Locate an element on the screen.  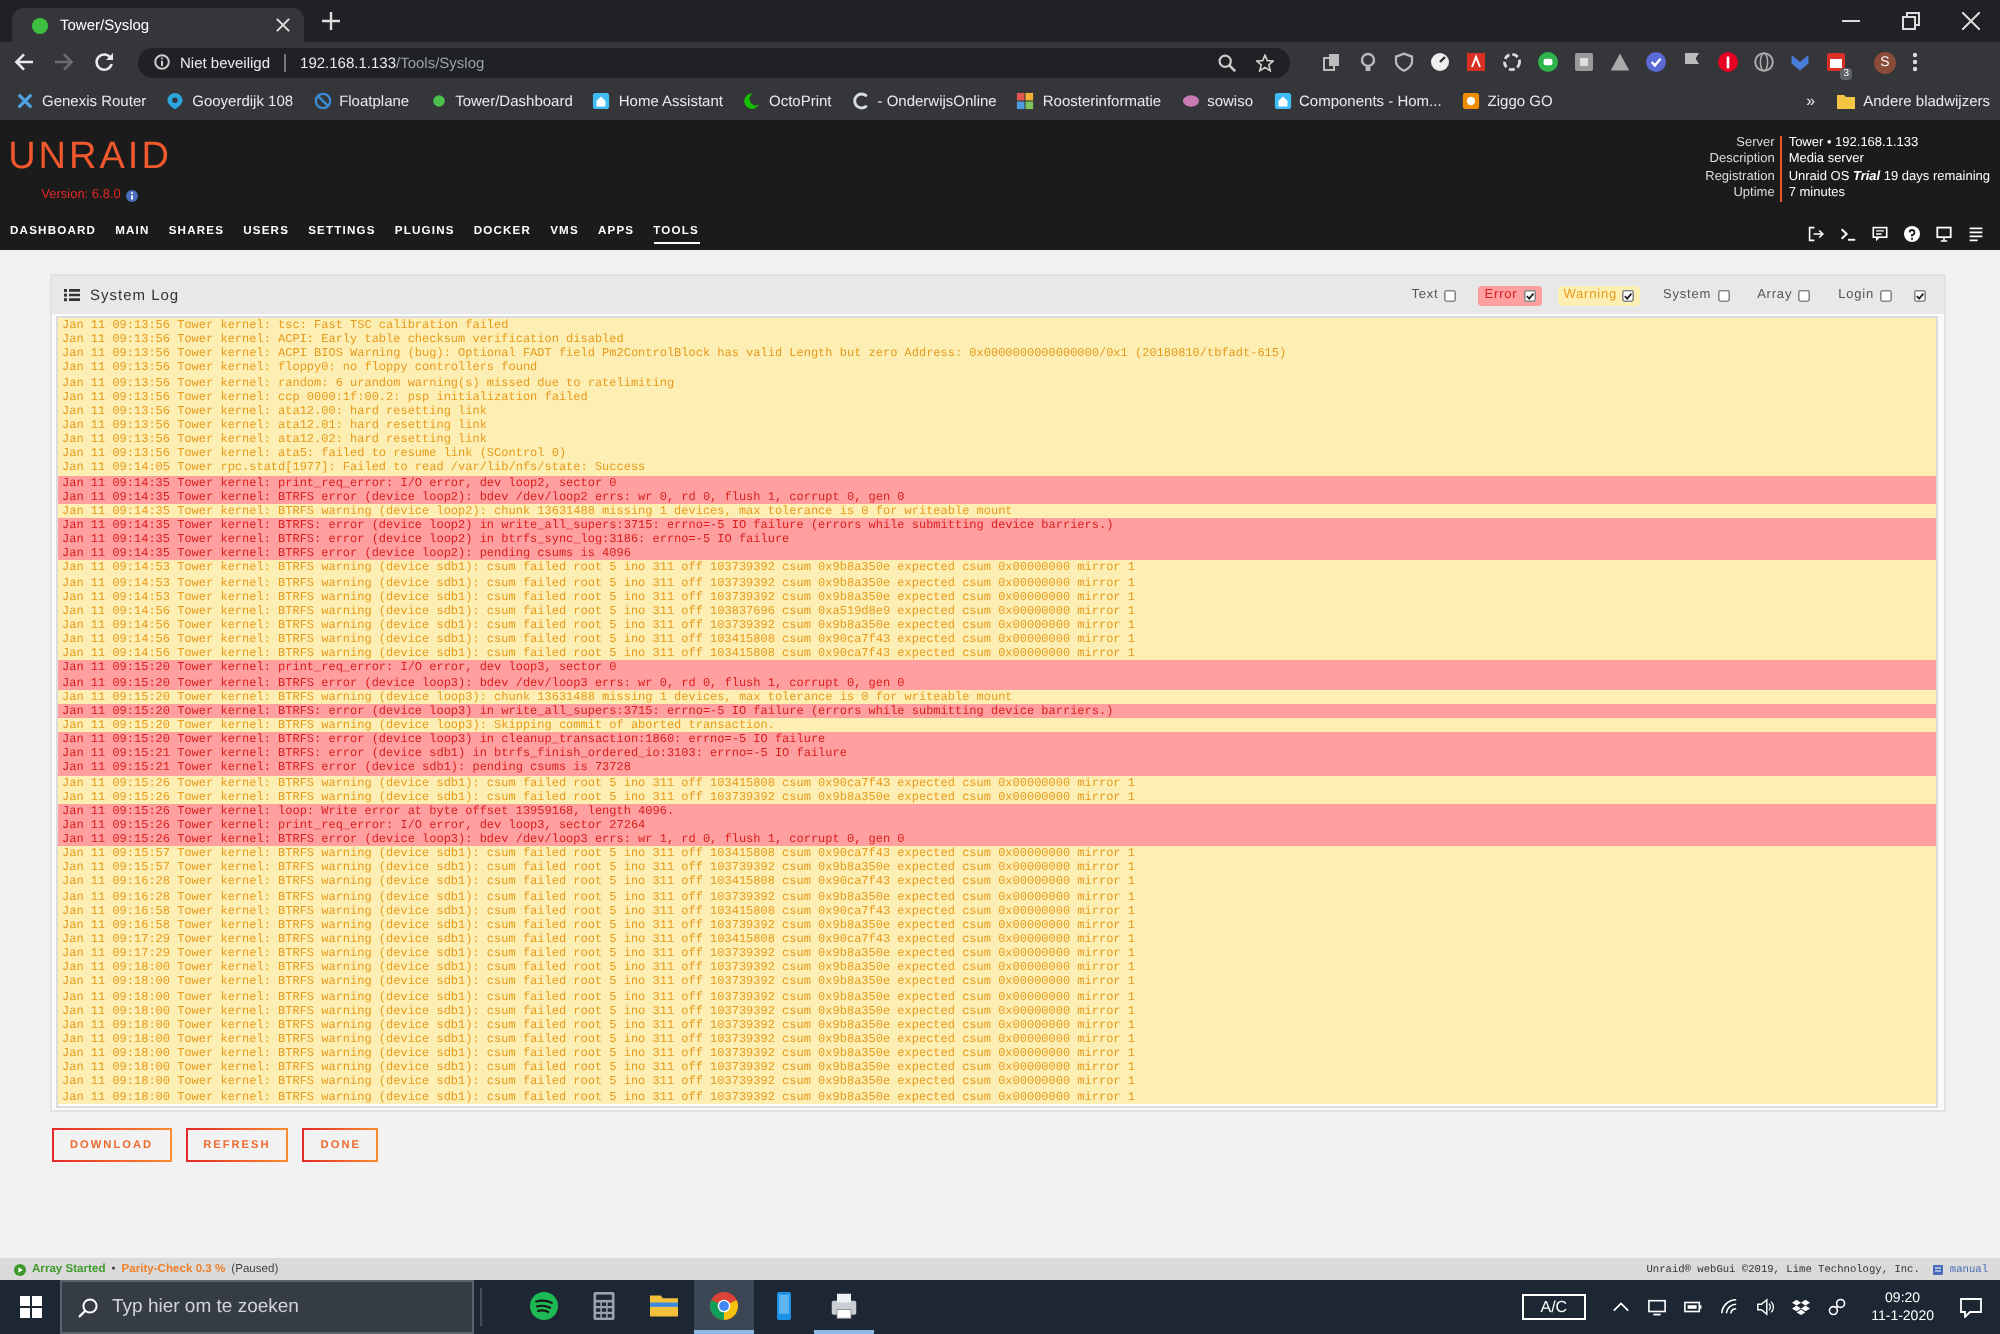
chat-icon is located at coordinates (1971, 1307).